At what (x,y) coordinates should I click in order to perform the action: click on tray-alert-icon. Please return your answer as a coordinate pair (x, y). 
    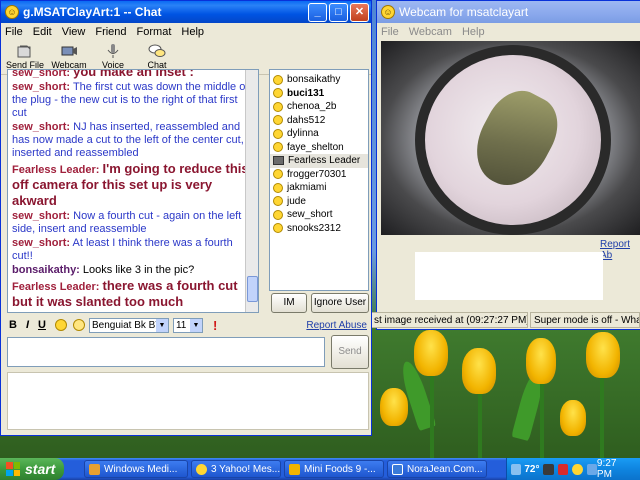
    Looking at the image, I should click on (563, 469).